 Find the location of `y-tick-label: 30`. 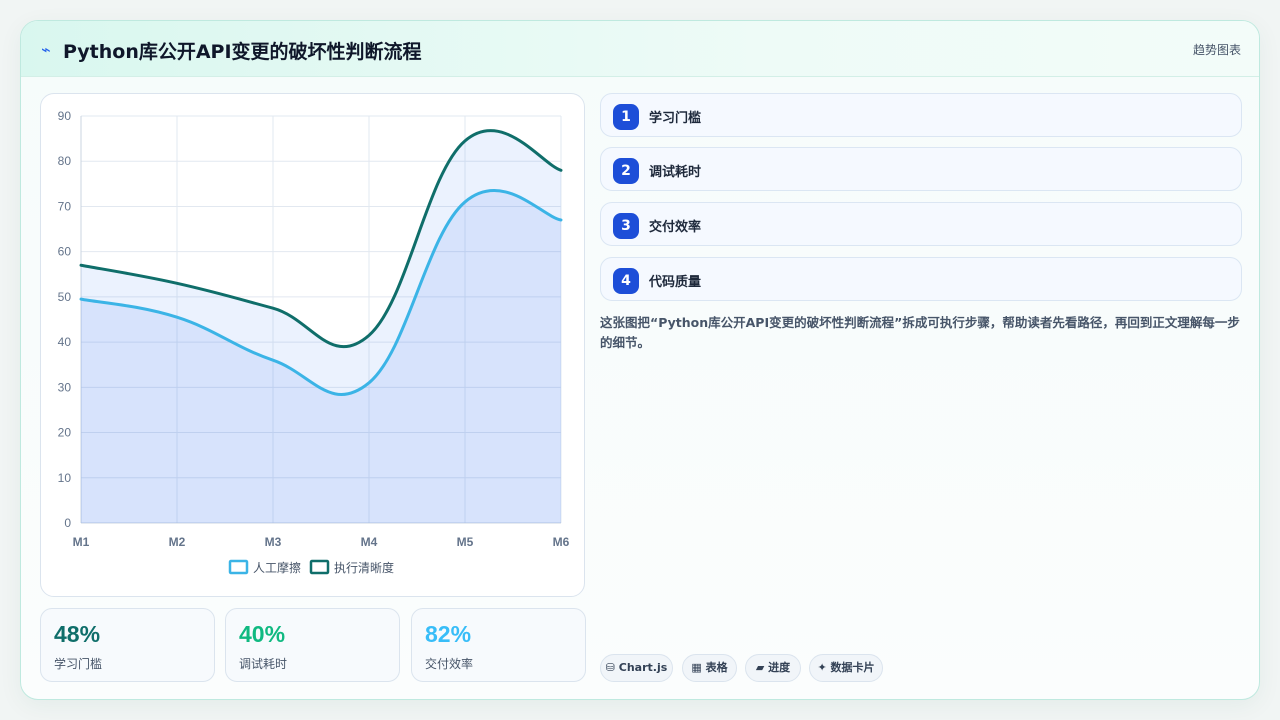

y-tick-label: 30 is located at coordinates (65, 387).